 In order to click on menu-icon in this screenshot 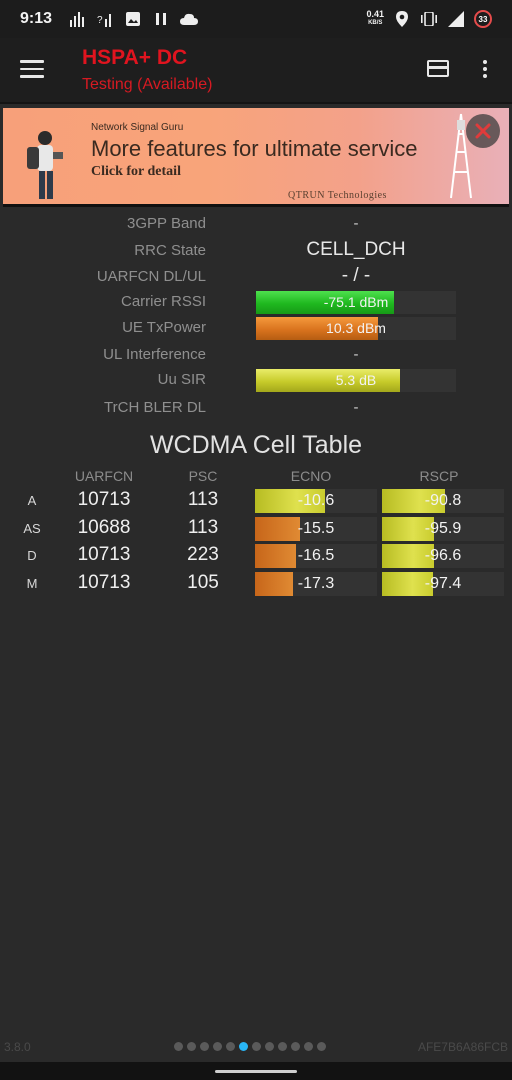, I will do `click(32, 69)`.